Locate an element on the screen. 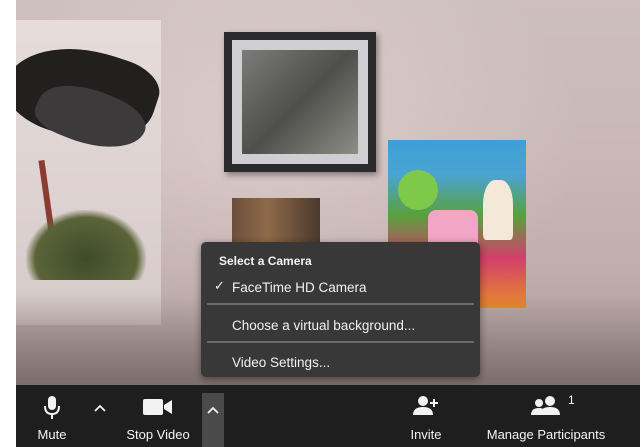  people-icon is located at coordinates (546, 408).